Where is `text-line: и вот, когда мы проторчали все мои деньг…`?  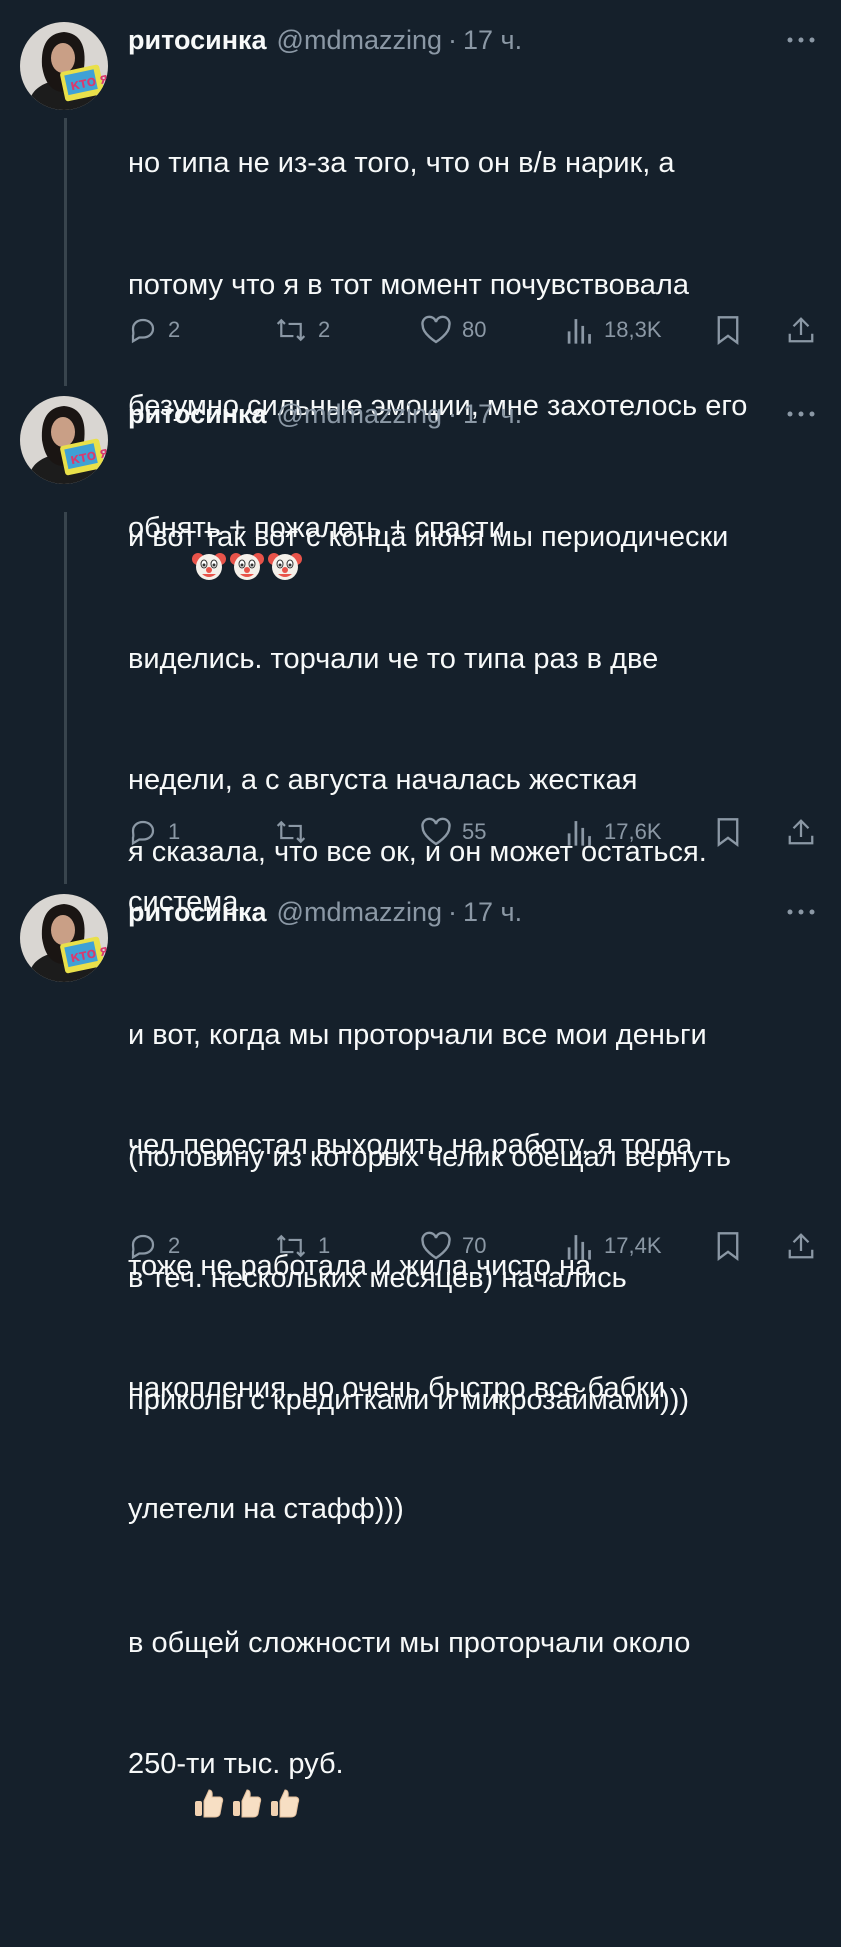 text-line: и вот, когда мы проторчали все мои деньг… is located at coordinates (417, 1035).